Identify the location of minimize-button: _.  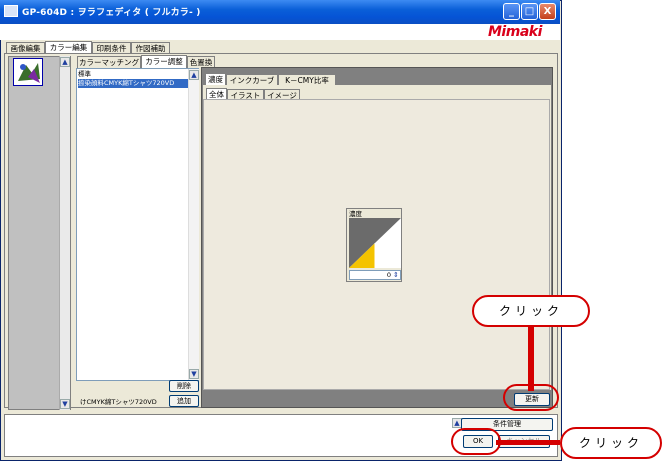
(511, 11).